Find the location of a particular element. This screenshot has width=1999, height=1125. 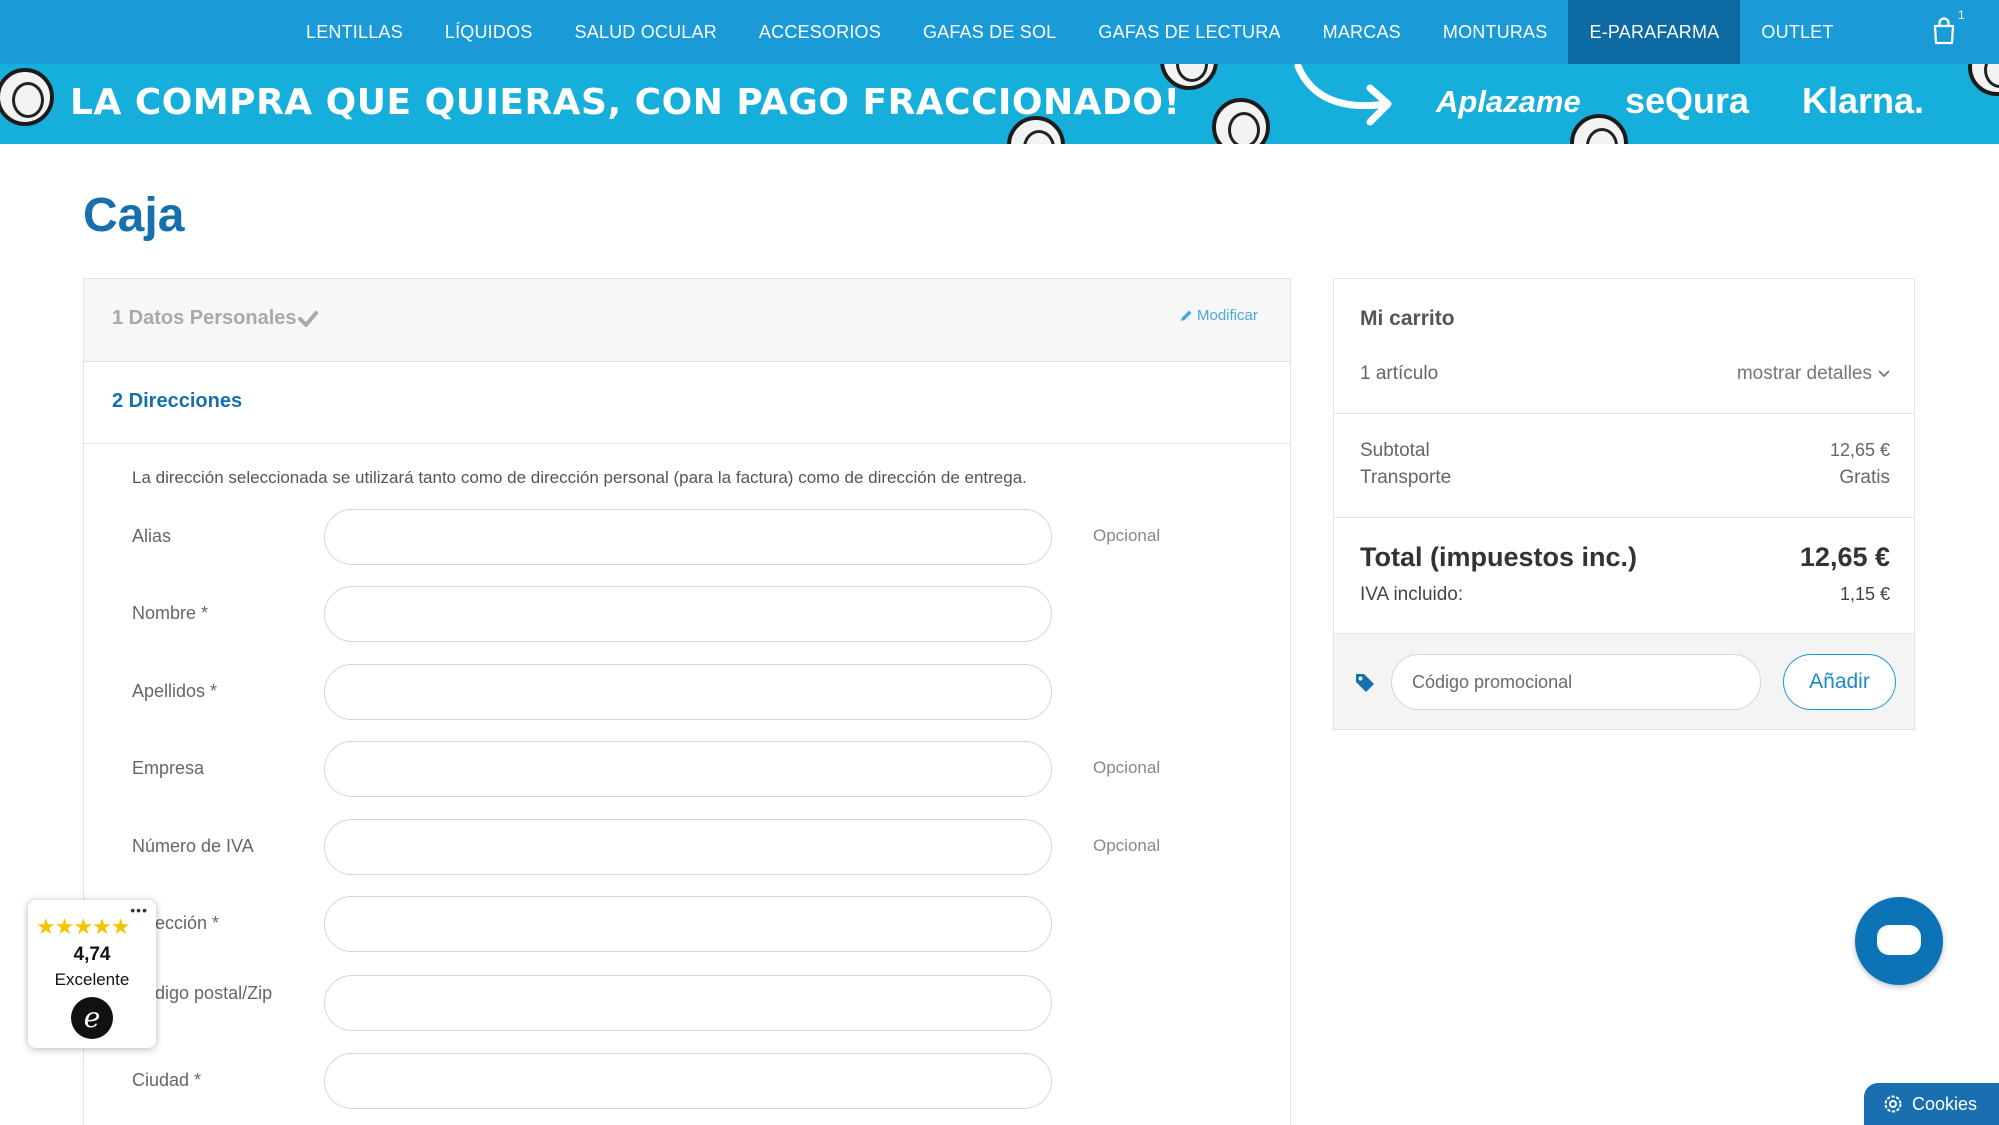

postal-code-input is located at coordinates (688, 1003).